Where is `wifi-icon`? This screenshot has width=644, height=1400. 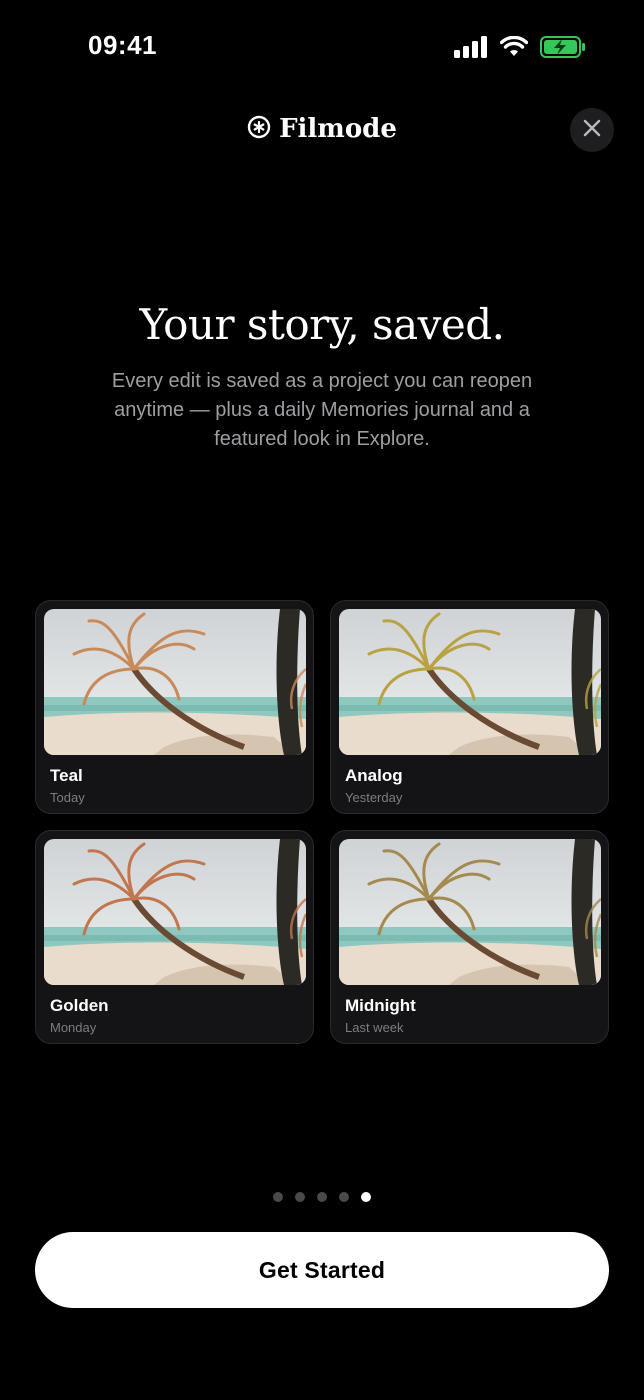
wifi-icon is located at coordinates (514, 49).